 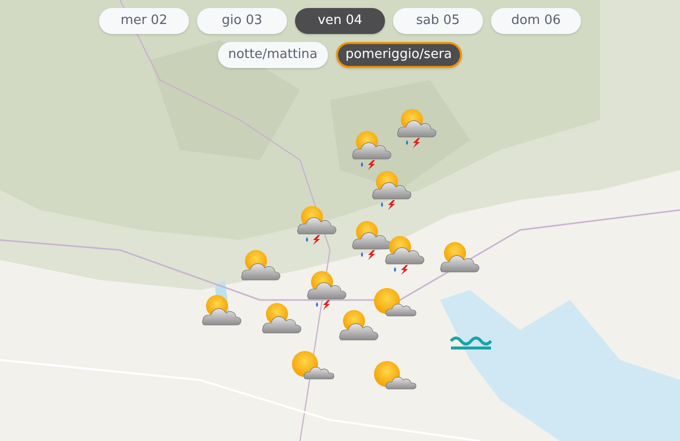 What do you see at coordinates (273, 55) in the screenshot?
I see `period-tab: notte/mattina` at bounding box center [273, 55].